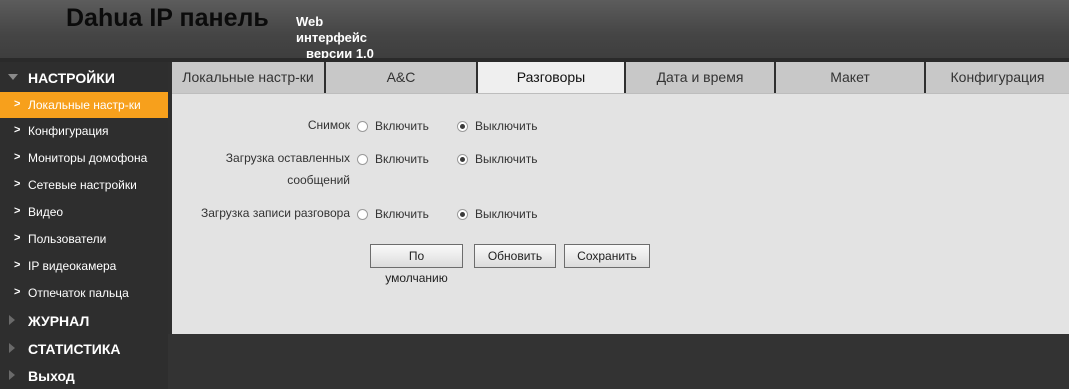 Image resolution: width=1069 pixels, height=389 pixels. What do you see at coordinates (275, 213) in the screenshot?
I see `call-record-label: Загрузка записи разговора` at bounding box center [275, 213].